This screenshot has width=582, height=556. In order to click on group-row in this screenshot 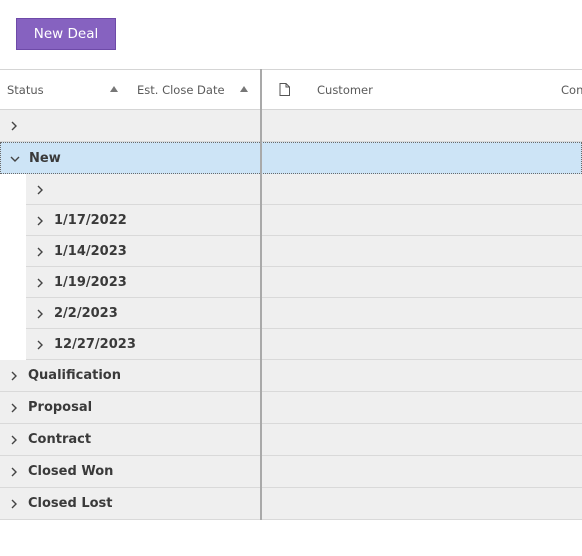, I will do `click(291, 126)`.